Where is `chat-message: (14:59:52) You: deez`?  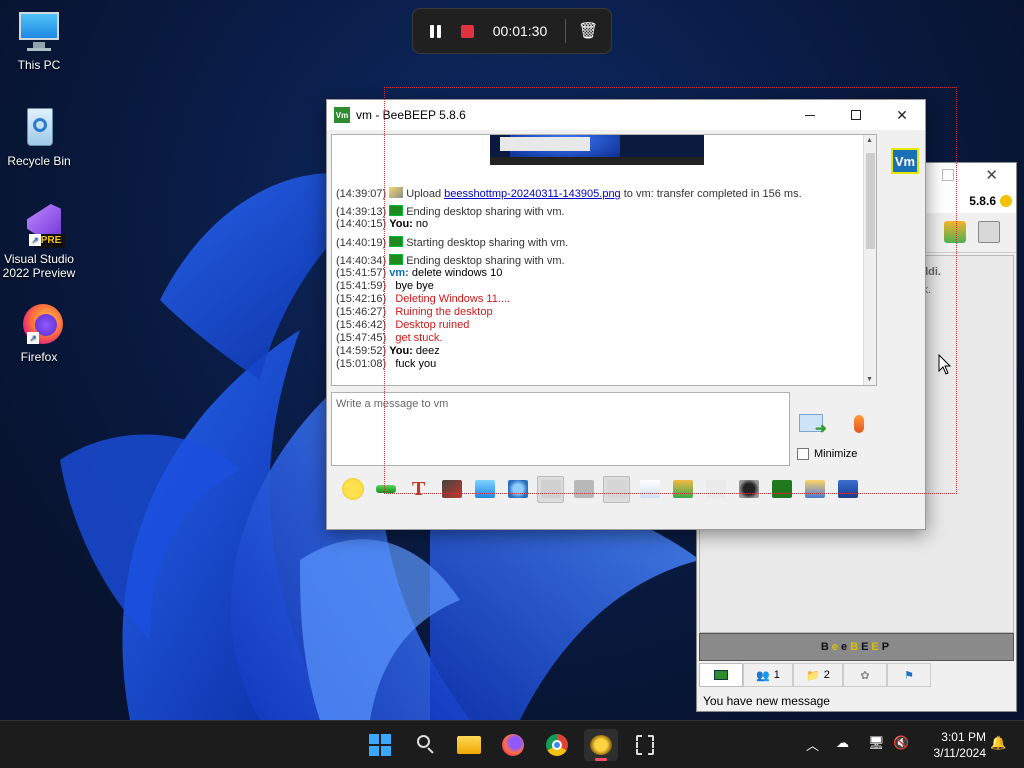
chat-message: (14:59:52) You: deez is located at coordinates (388, 351).